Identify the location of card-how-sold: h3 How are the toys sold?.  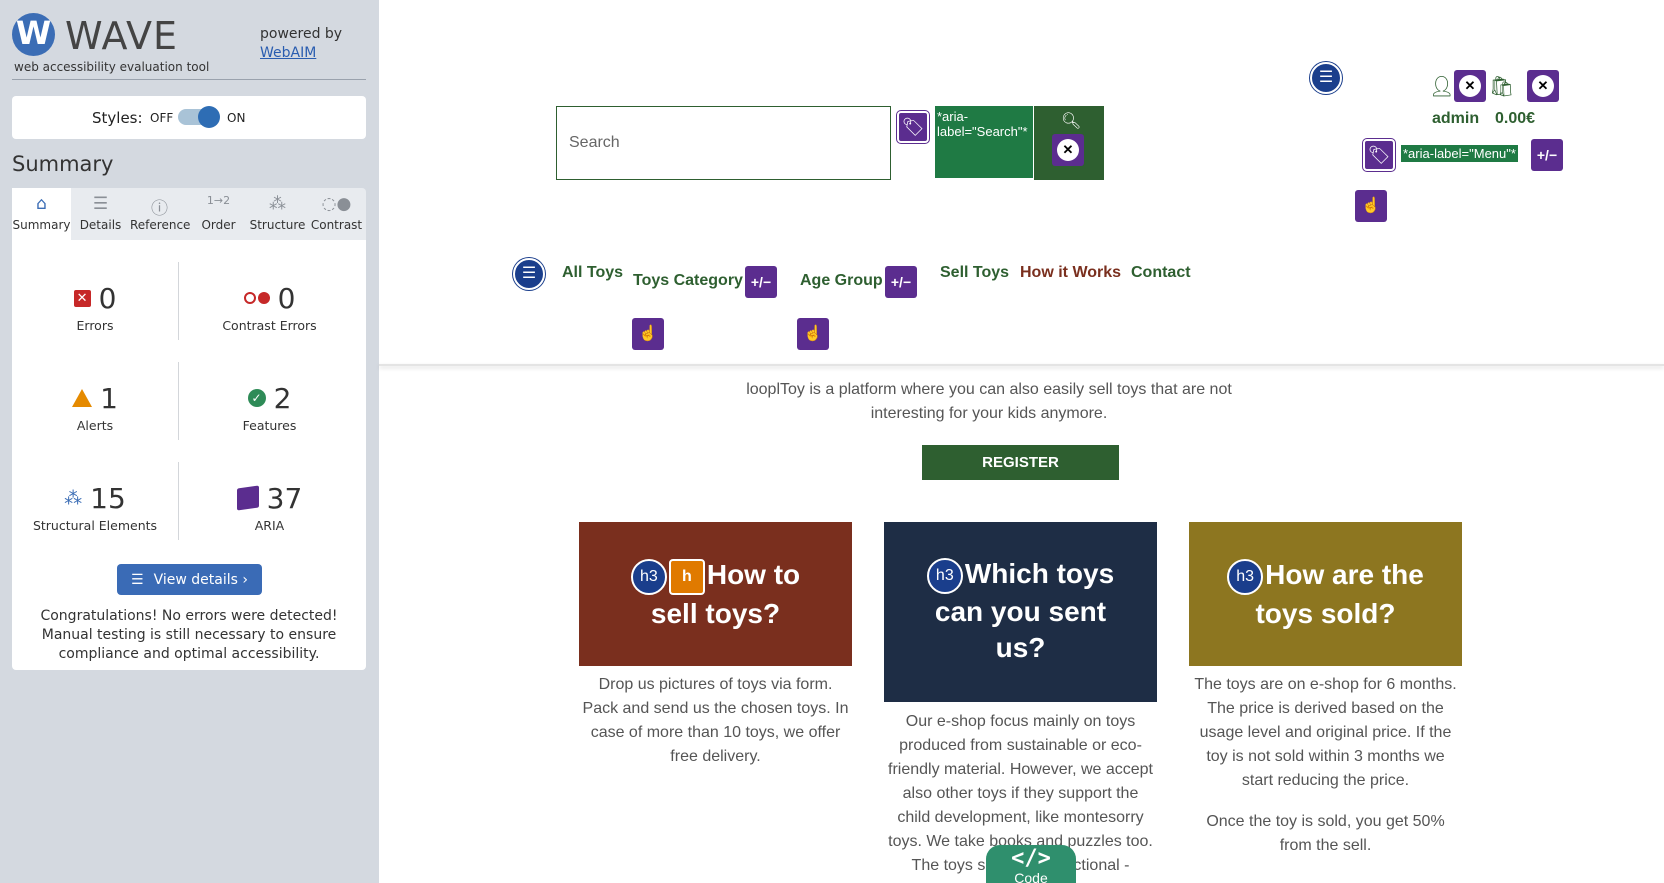
(1325, 594).